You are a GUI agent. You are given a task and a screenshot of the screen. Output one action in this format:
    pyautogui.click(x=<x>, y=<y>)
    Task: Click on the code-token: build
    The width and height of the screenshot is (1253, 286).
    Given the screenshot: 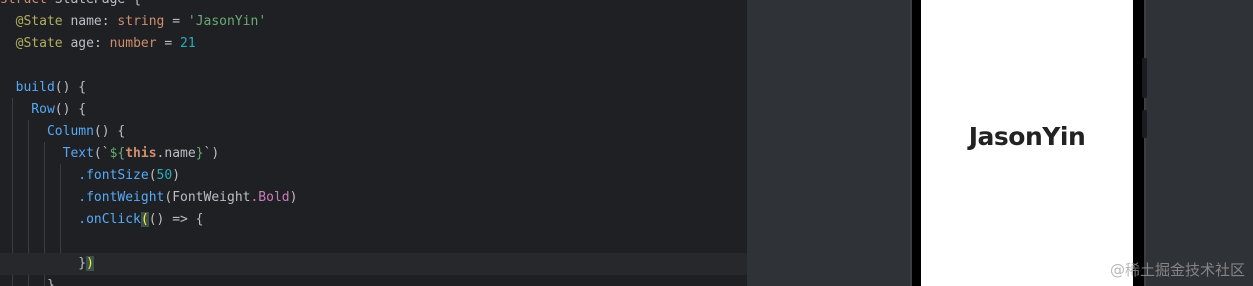 What is the action you would take?
    pyautogui.click(x=27, y=87)
    